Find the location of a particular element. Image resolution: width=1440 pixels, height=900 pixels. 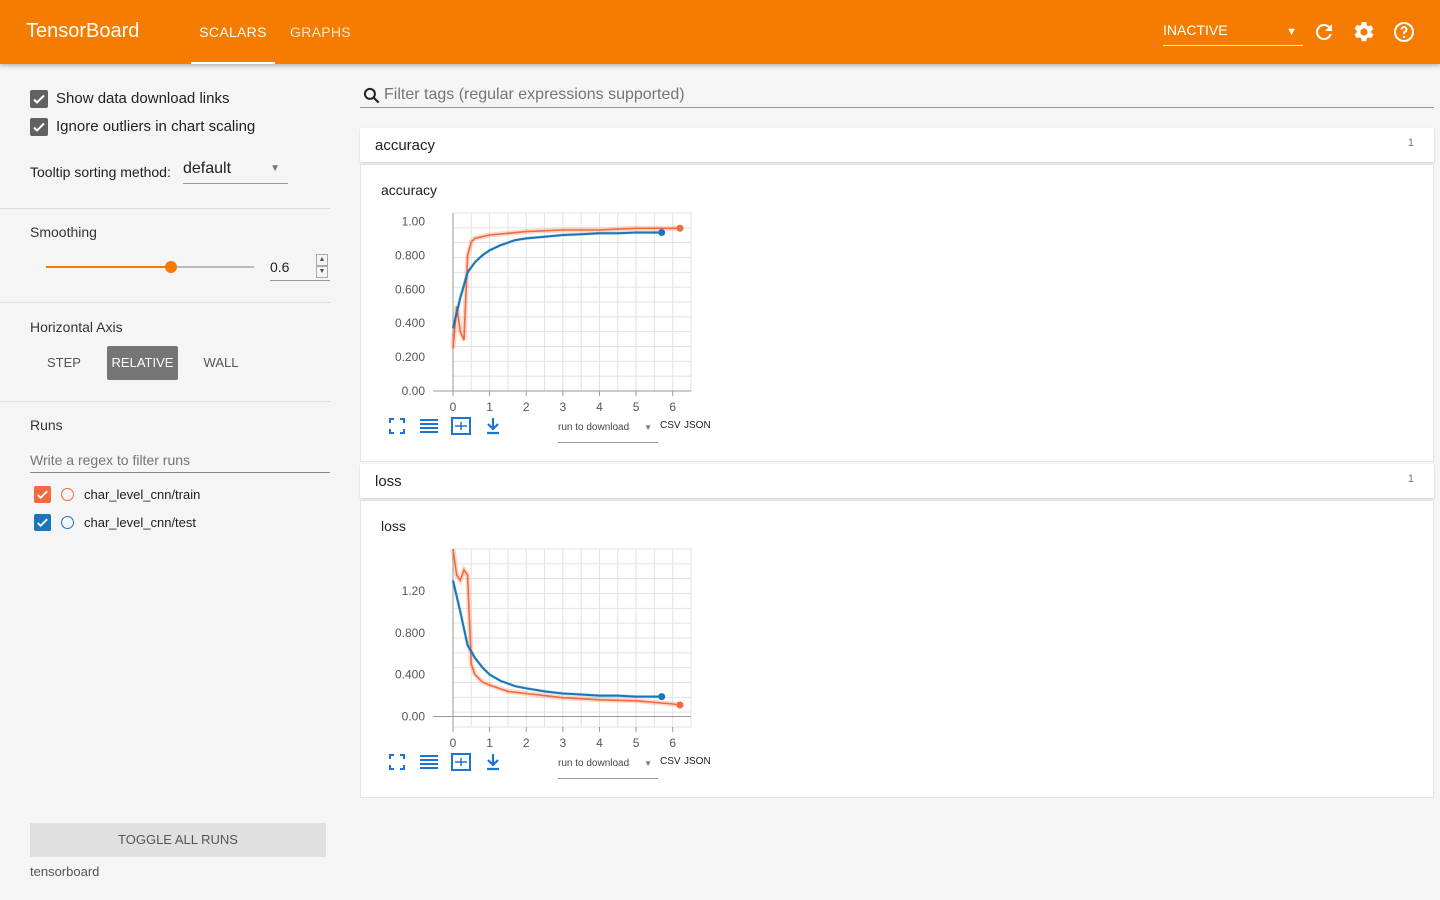

tag-filter is located at coordinates (897, 96).